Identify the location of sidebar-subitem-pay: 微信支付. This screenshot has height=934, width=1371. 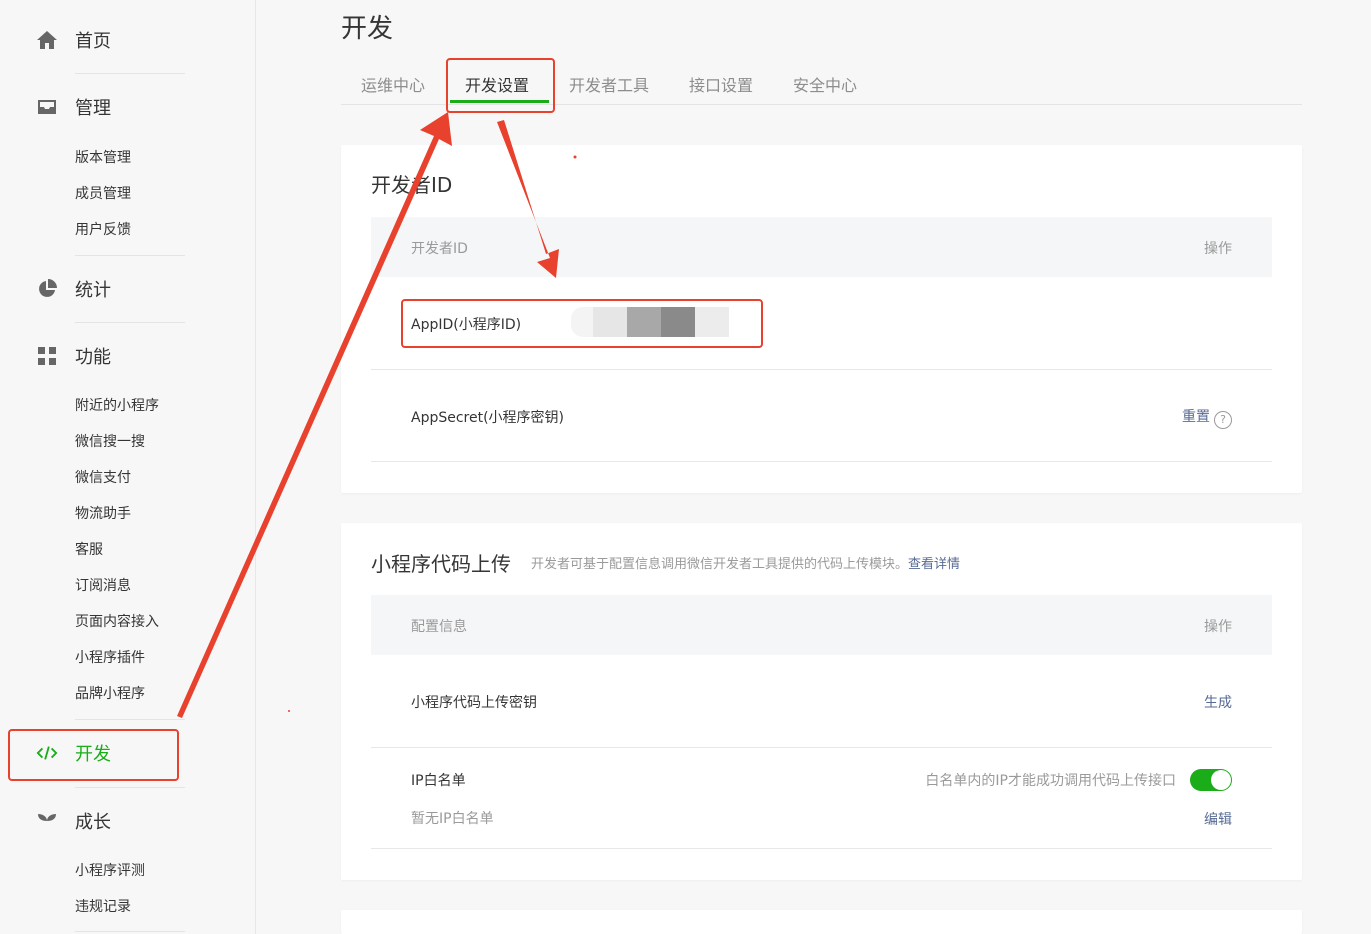
(103, 478).